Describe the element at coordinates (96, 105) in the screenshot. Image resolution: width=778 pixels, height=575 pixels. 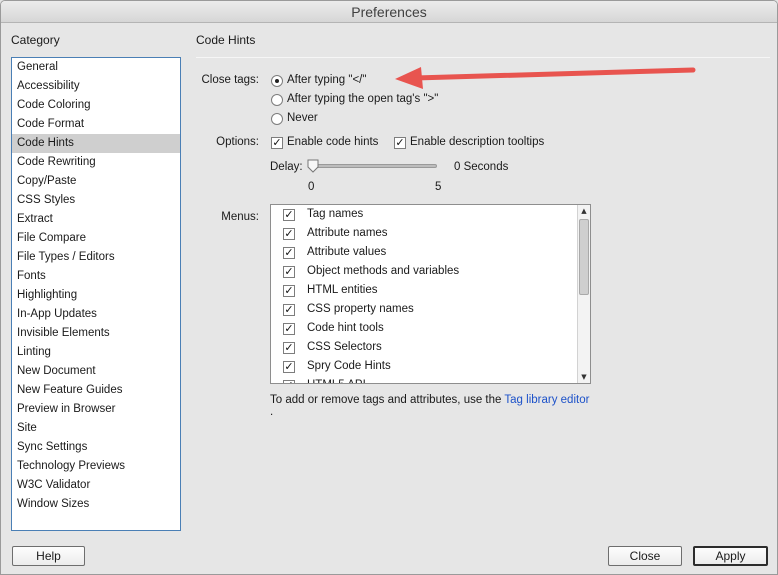
I see `category-item: Code Coloring` at that location.